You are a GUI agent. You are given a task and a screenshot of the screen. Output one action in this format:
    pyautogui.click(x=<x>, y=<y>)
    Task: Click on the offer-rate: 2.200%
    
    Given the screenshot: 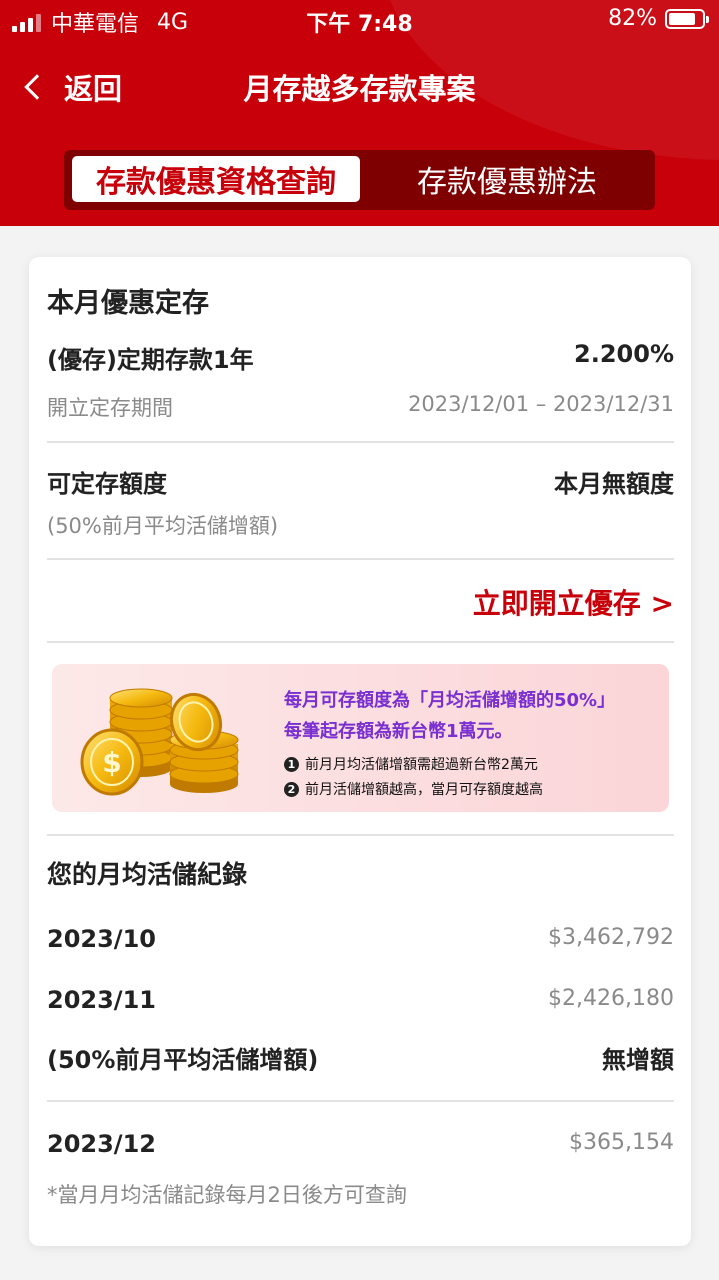 What is the action you would take?
    pyautogui.click(x=624, y=354)
    